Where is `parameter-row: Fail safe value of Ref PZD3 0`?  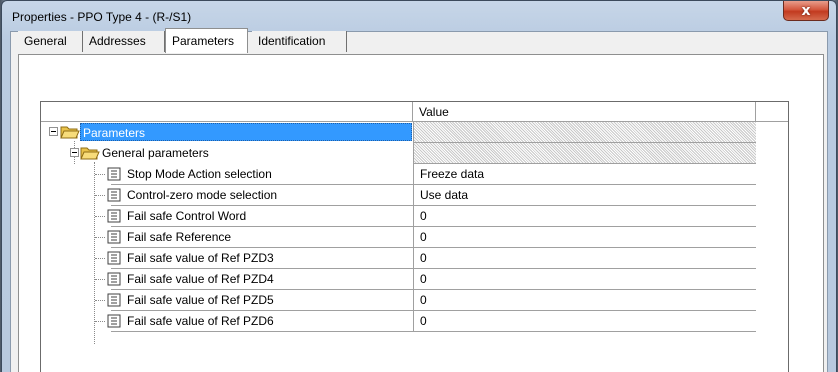
parameter-row: Fail safe value of Ref PZD3 0 is located at coordinates (414, 258).